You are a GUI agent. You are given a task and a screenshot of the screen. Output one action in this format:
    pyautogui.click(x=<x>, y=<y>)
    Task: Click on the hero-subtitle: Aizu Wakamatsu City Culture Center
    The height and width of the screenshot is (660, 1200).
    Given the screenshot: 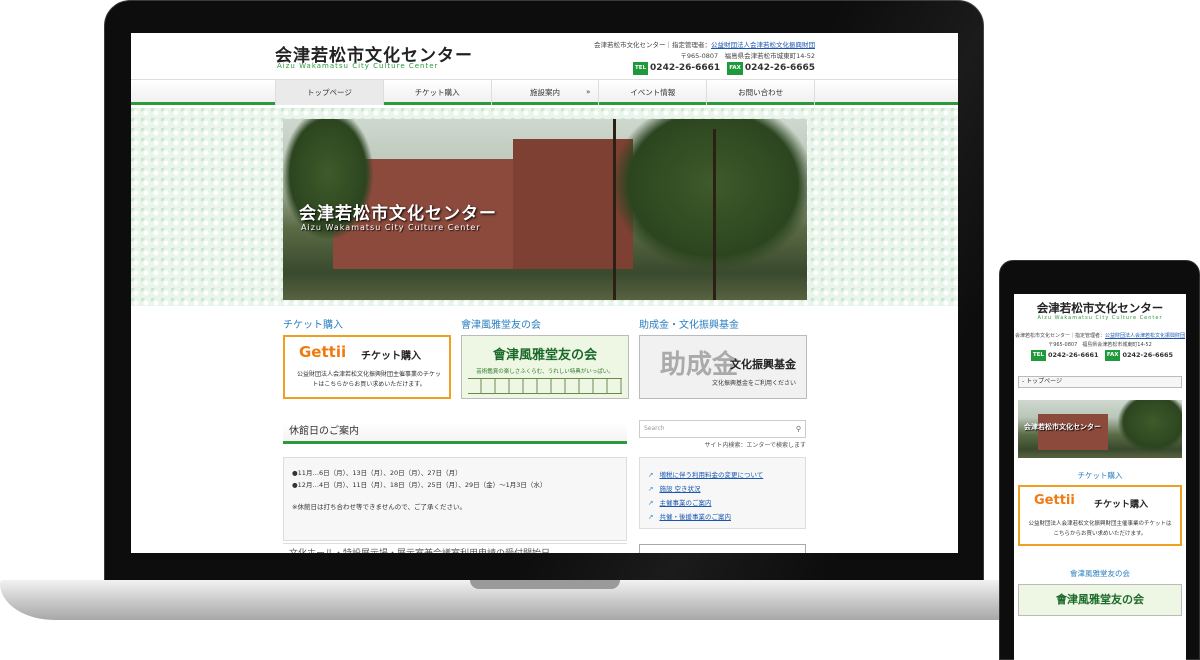 What is the action you would take?
    pyautogui.click(x=391, y=227)
    